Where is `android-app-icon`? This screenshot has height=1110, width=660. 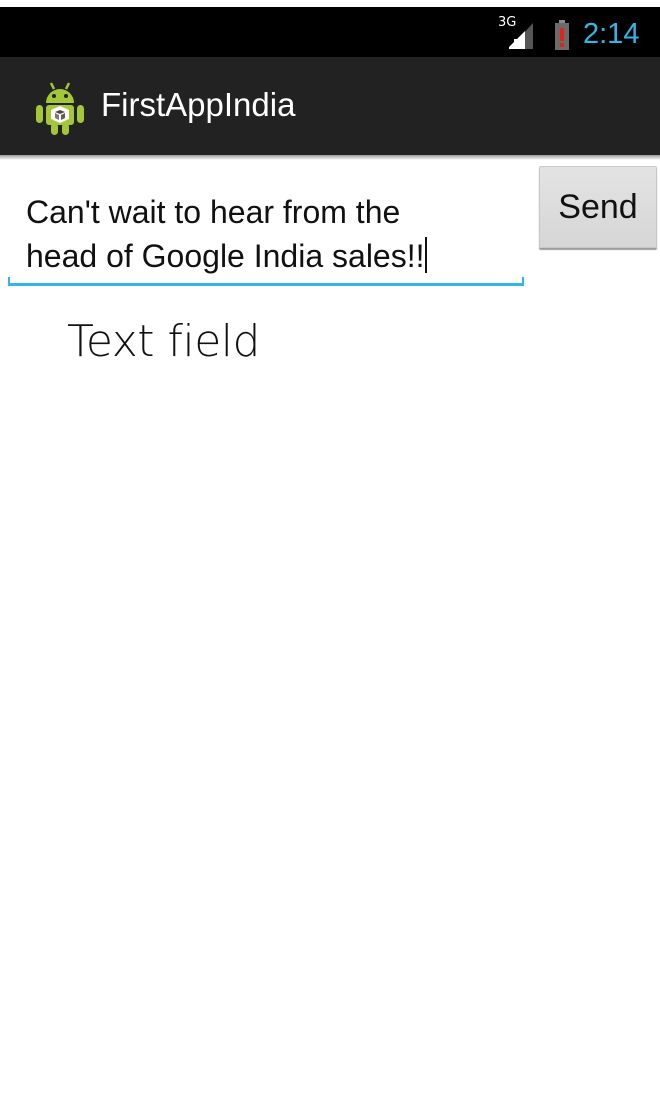 android-app-icon is located at coordinates (60, 107).